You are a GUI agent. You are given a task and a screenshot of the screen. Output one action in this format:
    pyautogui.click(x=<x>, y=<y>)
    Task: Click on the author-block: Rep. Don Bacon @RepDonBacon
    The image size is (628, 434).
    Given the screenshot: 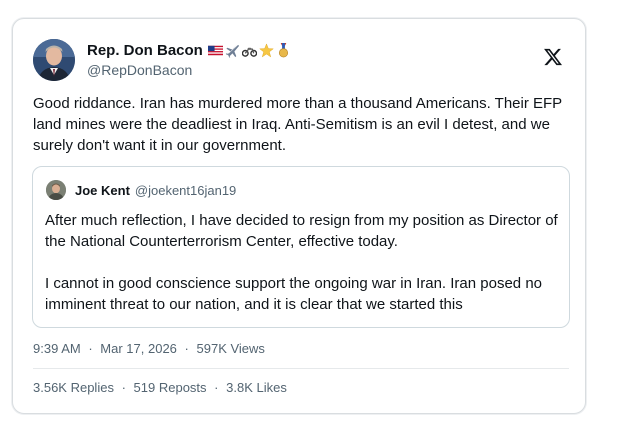 What is the action you would take?
    pyautogui.click(x=189, y=59)
    